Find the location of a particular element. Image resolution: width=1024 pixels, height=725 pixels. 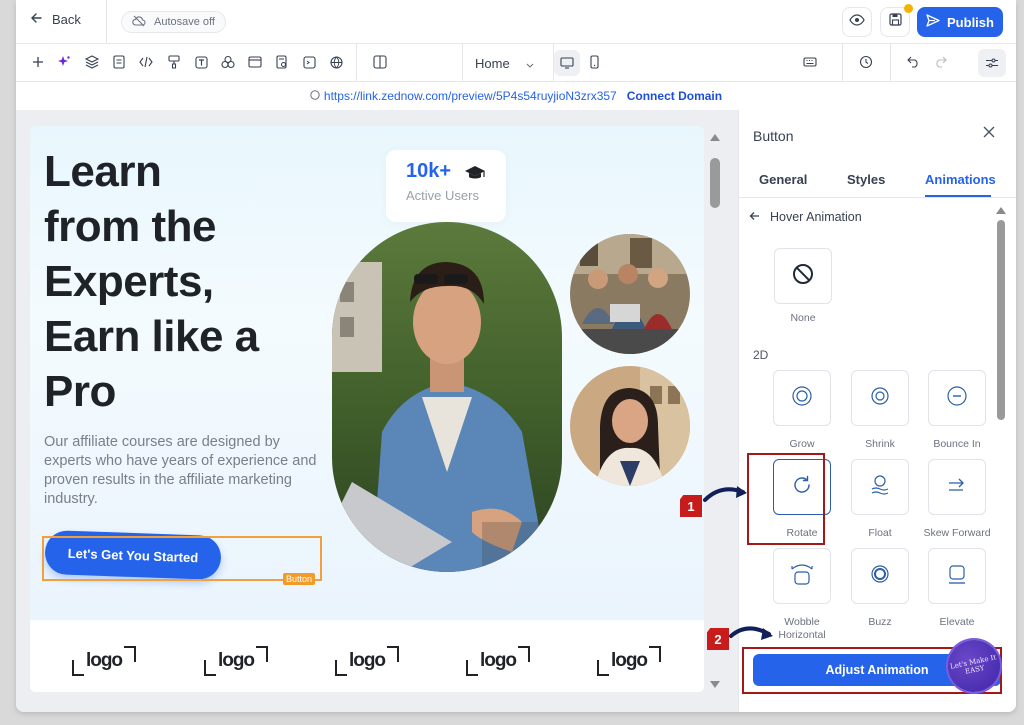

pages-button is located at coordinates (119, 62).